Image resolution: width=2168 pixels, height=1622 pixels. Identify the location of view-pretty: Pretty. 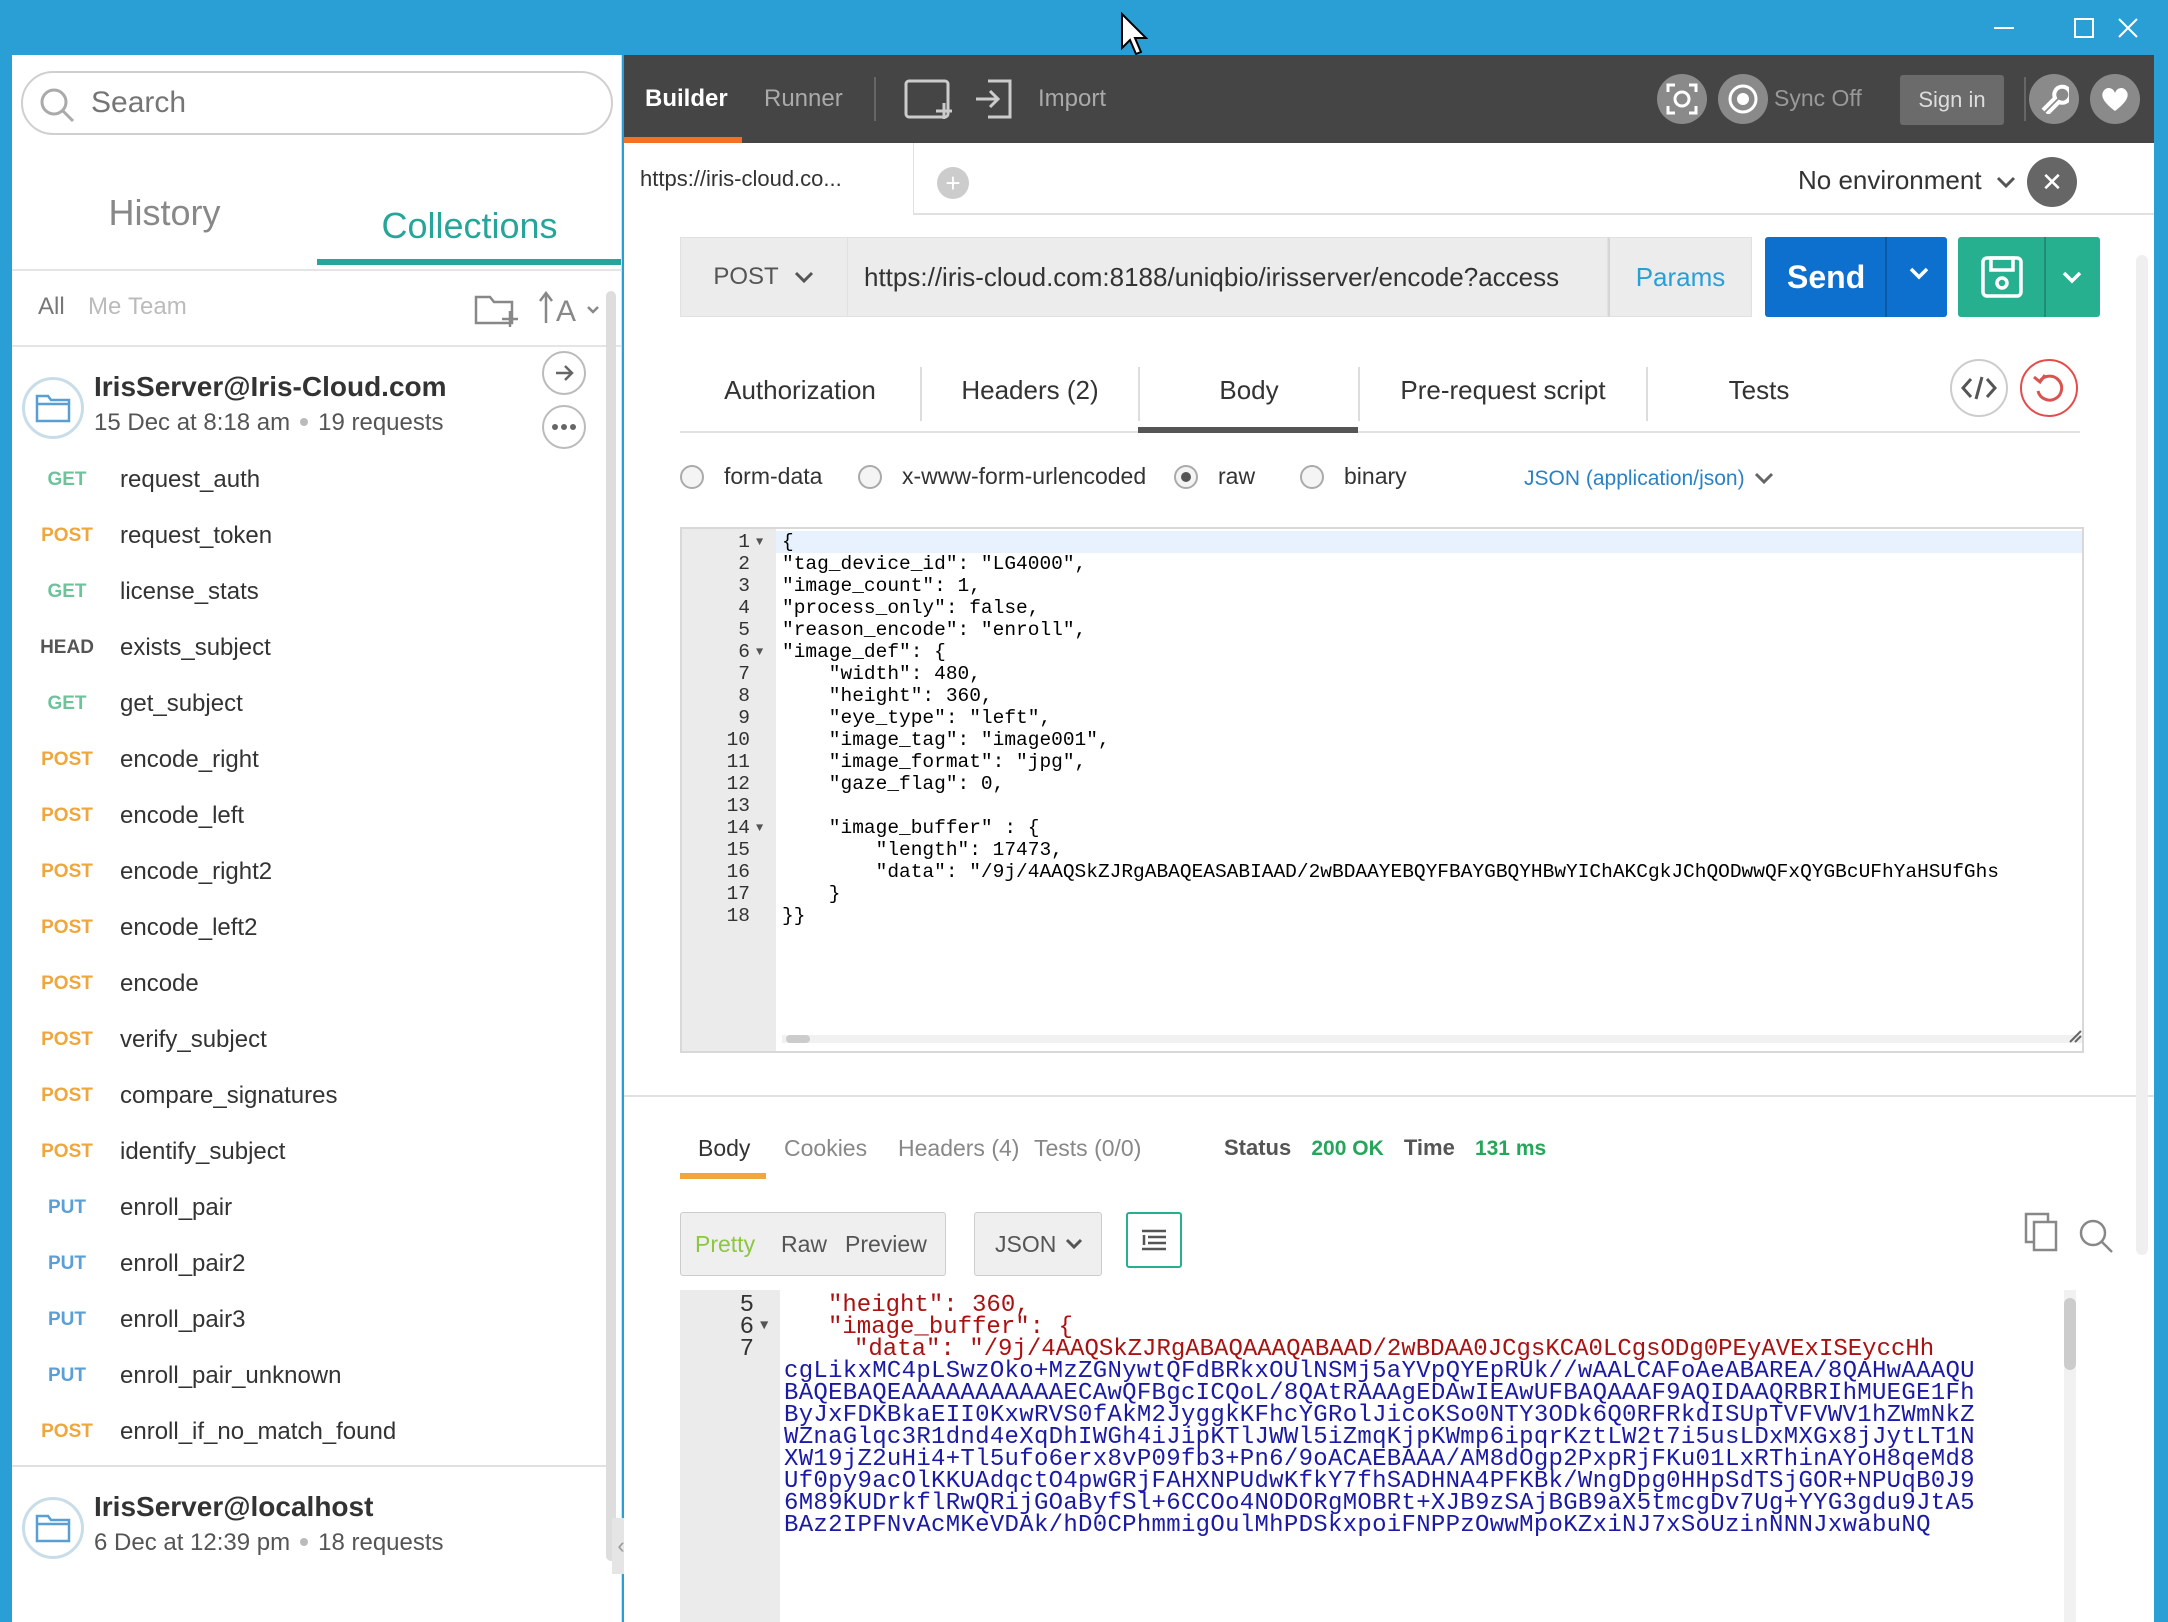
(725, 1244).